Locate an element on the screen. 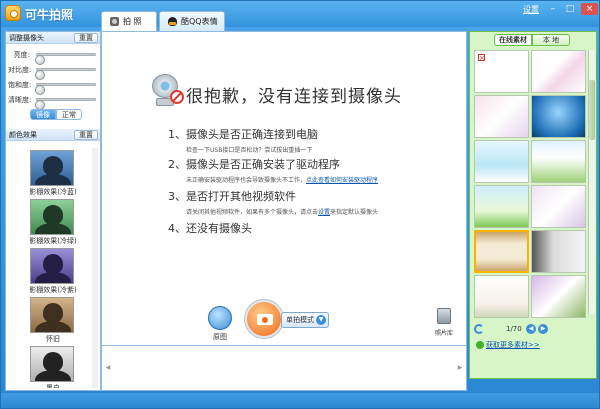  sharpness-slider-row: 清晰度: is located at coordinates (53, 101).